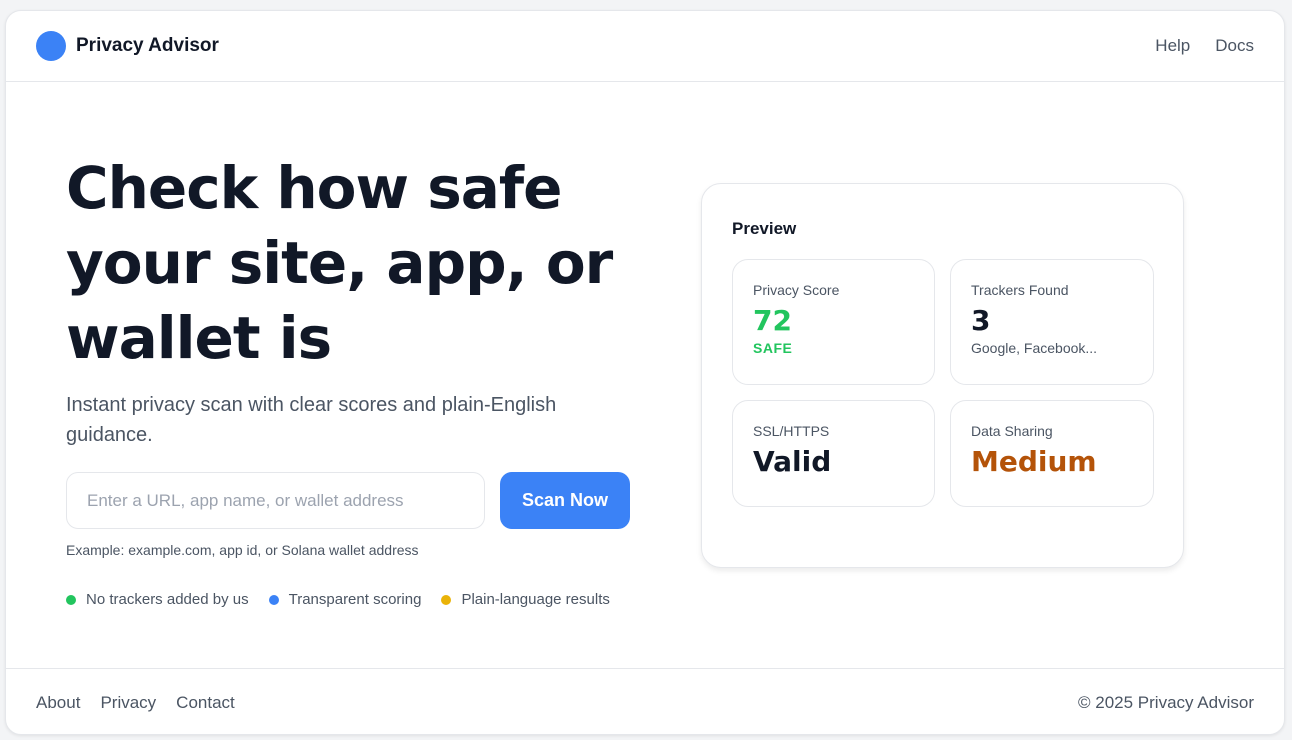  What do you see at coordinates (51, 46) in the screenshot?
I see `logo-icon` at bounding box center [51, 46].